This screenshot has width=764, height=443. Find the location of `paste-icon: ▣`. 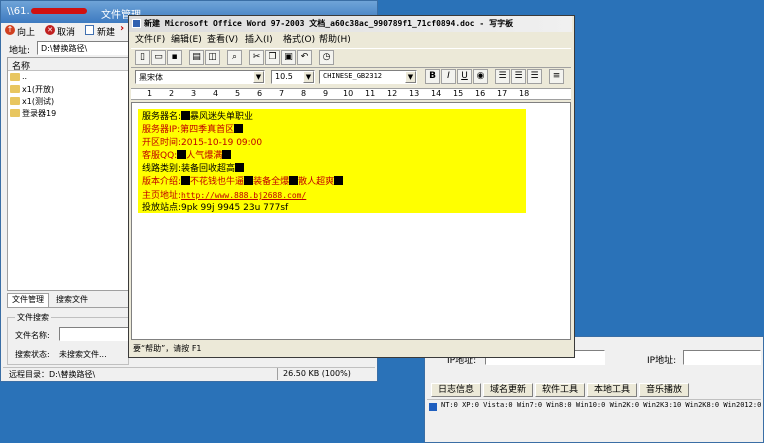

paste-icon: ▣ is located at coordinates (288, 57).